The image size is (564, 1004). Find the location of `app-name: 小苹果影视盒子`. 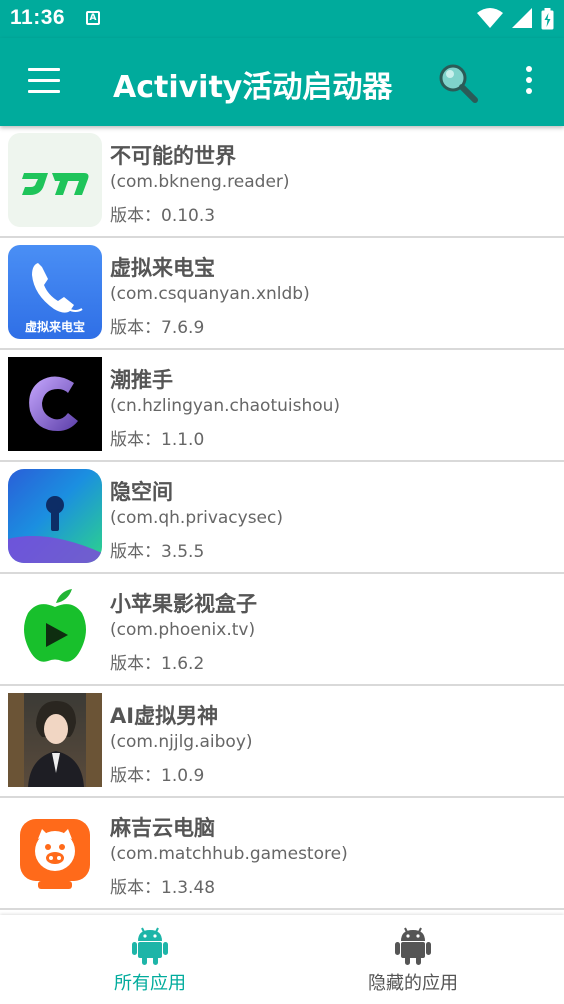

app-name: 小苹果影视盒子 is located at coordinates (183, 604).